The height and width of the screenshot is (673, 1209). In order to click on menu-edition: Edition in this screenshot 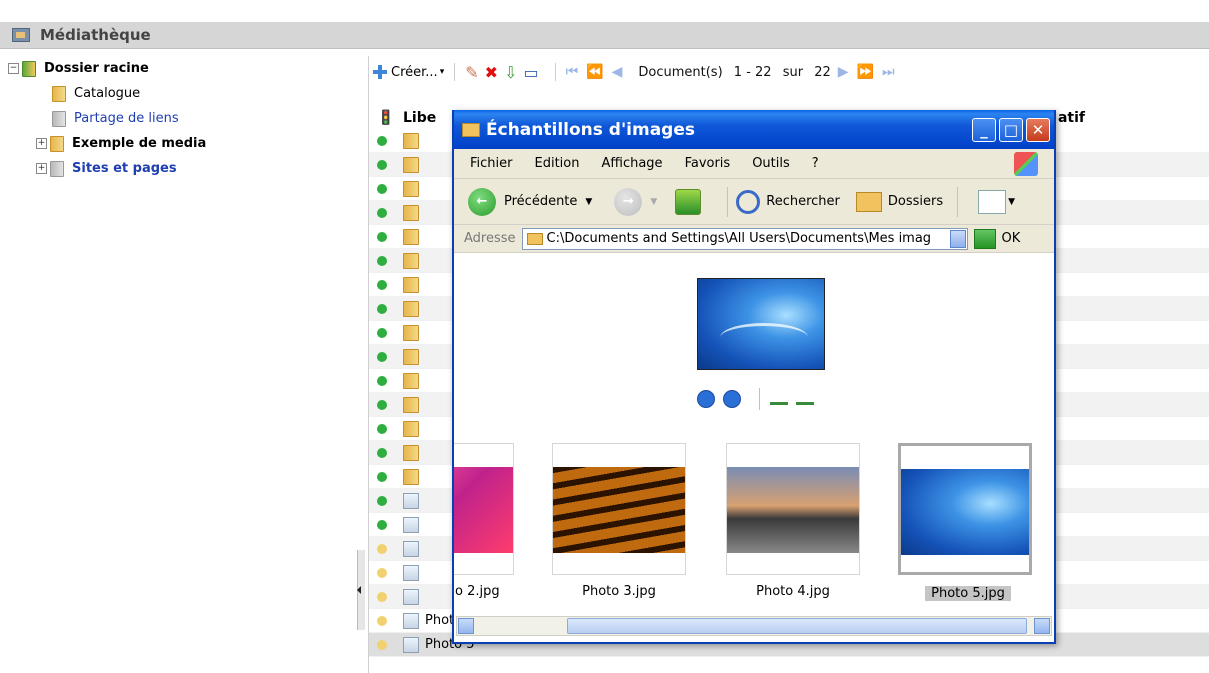, I will do `click(557, 163)`.